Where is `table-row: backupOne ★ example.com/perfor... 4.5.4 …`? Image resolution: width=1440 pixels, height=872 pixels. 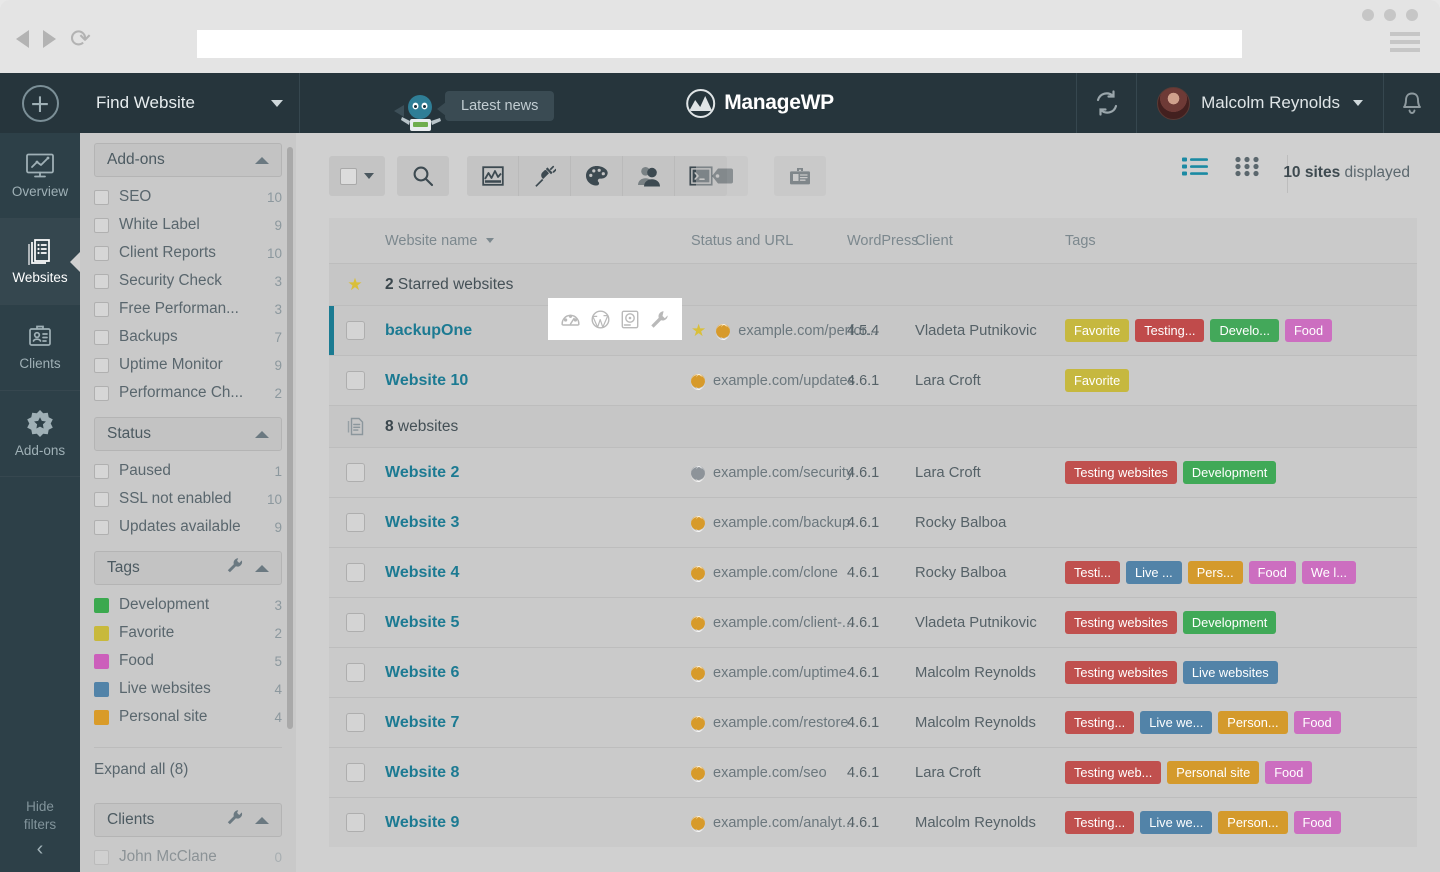 table-row: backupOne ★ example.com/perfor... 4.5.4 … is located at coordinates (873, 326).